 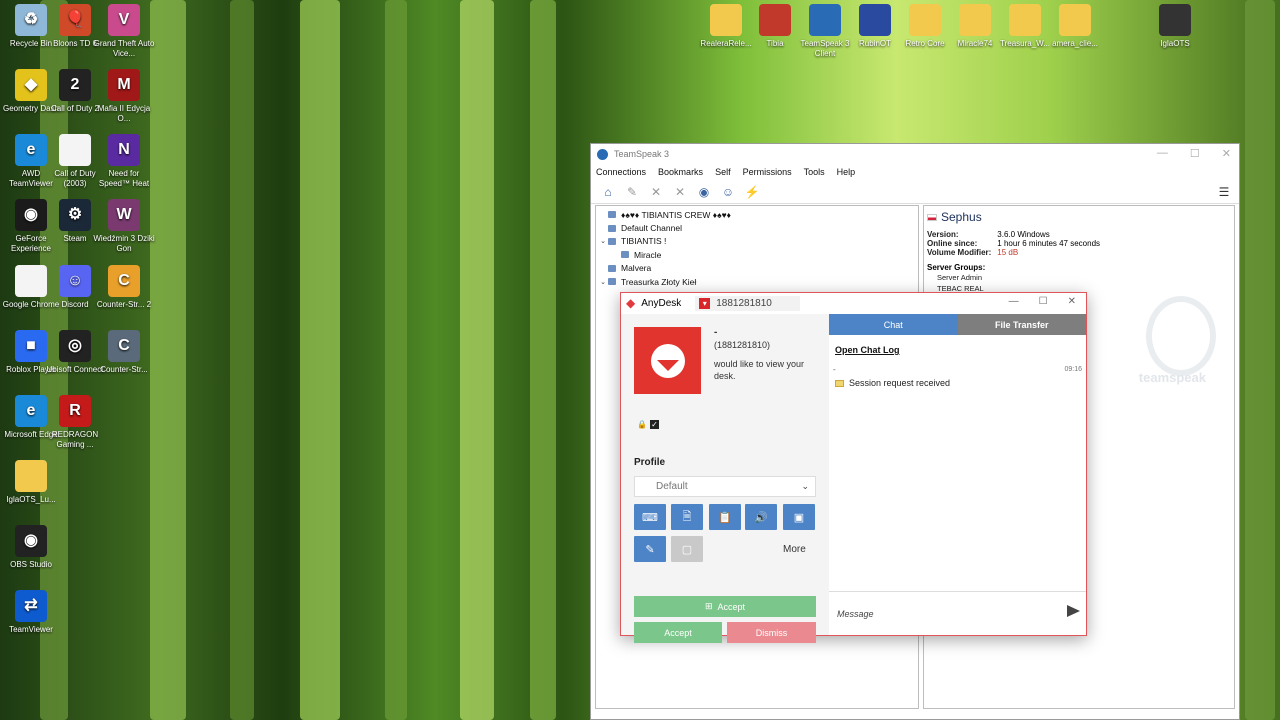 What do you see at coordinates (676, 214) in the screenshot?
I see `channel-name: ♦♠♥♦ TIBIANTIS CREW ♦♠♥♦` at bounding box center [676, 214].